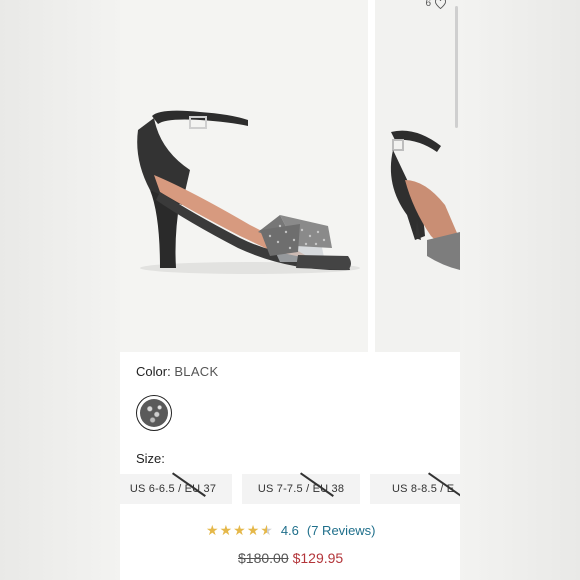 The image size is (580, 580). Describe the element at coordinates (263, 558) in the screenshot. I see `original-price: $180.00` at that location.